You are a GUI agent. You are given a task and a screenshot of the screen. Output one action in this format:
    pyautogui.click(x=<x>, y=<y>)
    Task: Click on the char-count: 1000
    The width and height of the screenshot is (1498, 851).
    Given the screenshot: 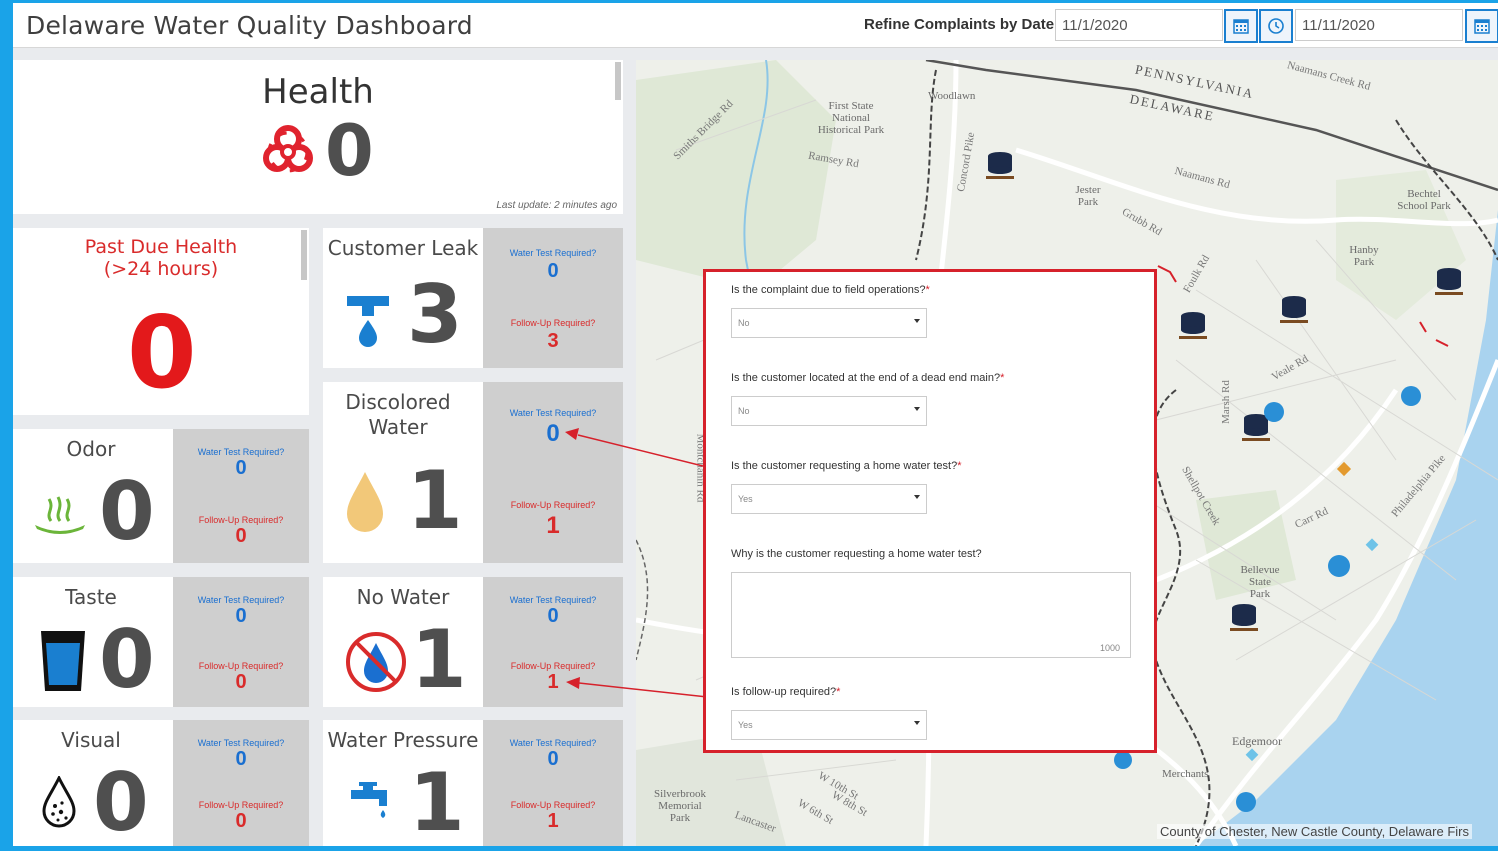 What is the action you would take?
    pyautogui.click(x=1109, y=648)
    